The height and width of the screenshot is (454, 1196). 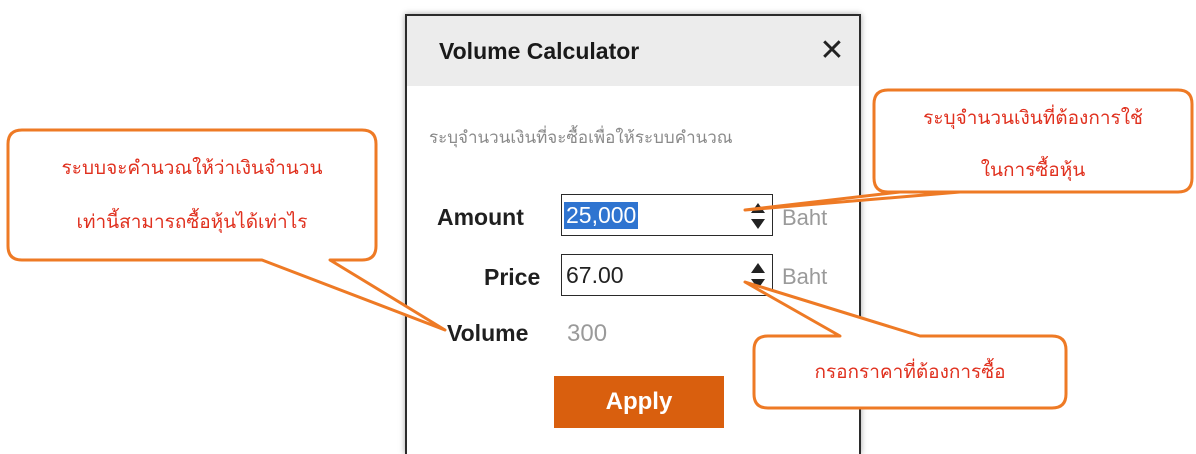 What do you see at coordinates (192, 222) in the screenshot?
I see `left-callout-line2: เท่านี้สามารถซื้อหุ้นได้เท่าไร` at bounding box center [192, 222].